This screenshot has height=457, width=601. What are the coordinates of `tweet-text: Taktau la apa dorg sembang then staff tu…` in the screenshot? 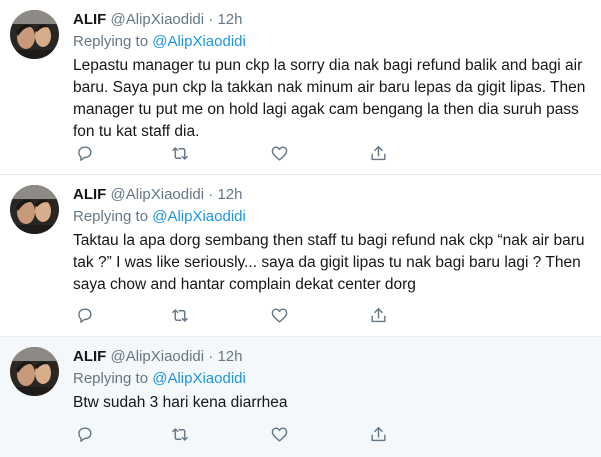 It's located at (329, 262).